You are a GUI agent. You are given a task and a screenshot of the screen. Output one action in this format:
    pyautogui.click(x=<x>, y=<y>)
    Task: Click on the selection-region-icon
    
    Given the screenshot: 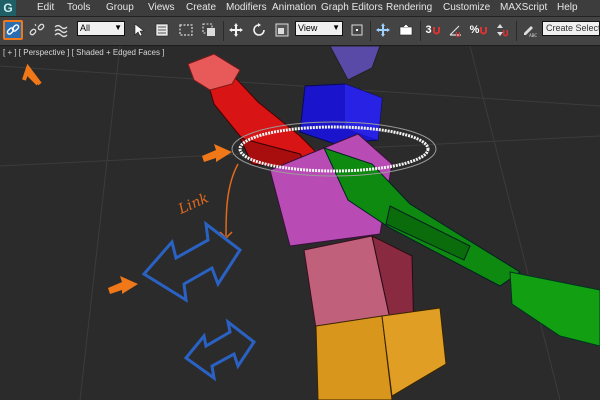 What is the action you would take?
    pyautogui.click(x=186, y=30)
    